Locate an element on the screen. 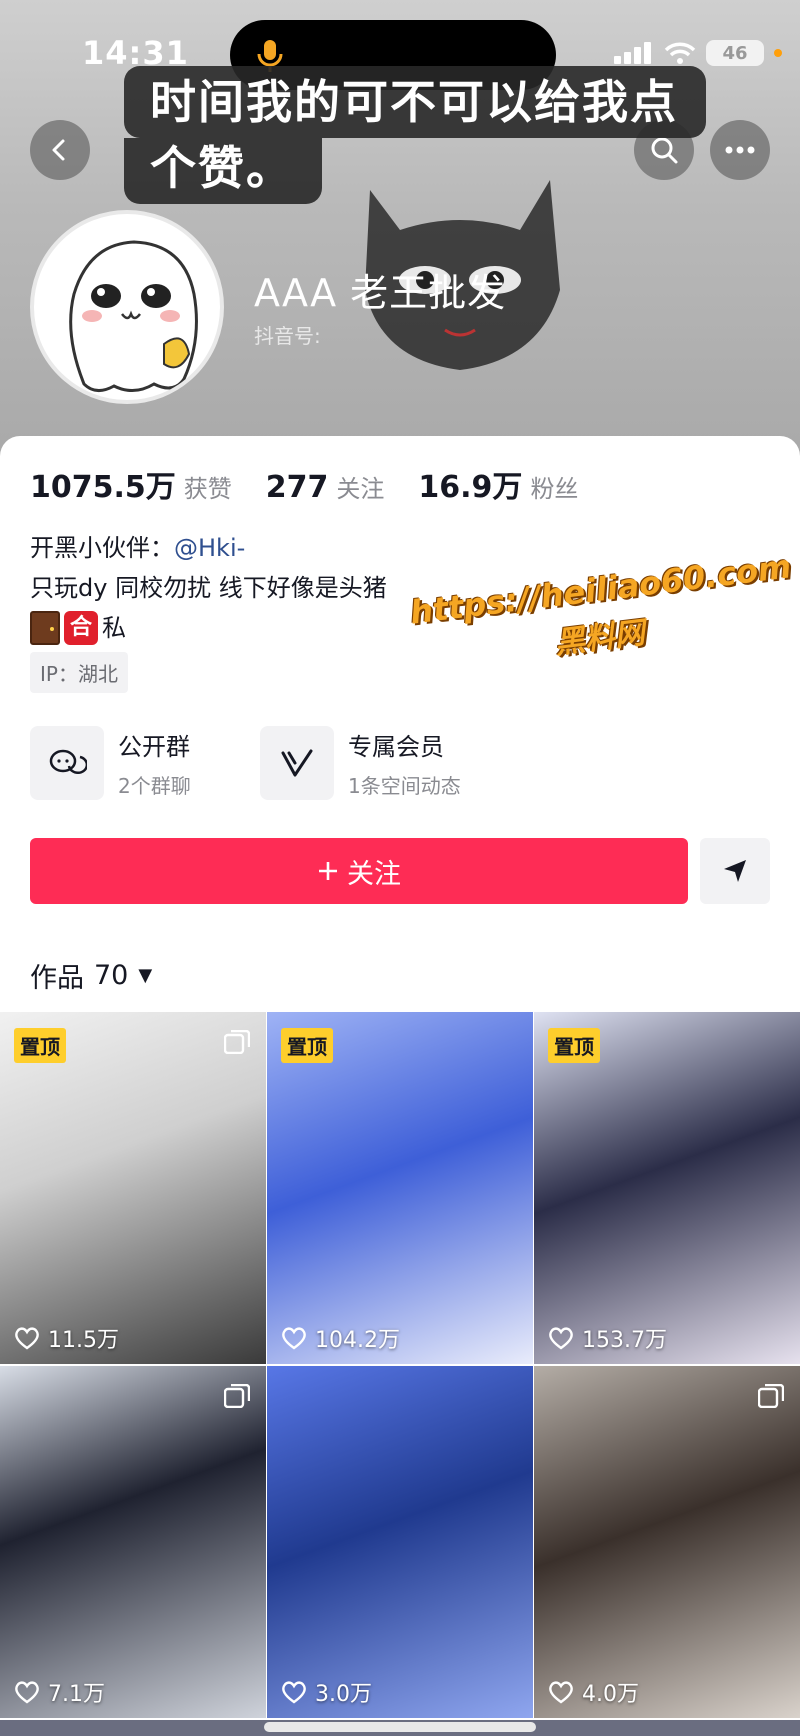 Image resolution: width=800 pixels, height=1736 pixels. caption-line-1: 时间我的可不可以给我点 is located at coordinates (415, 102).